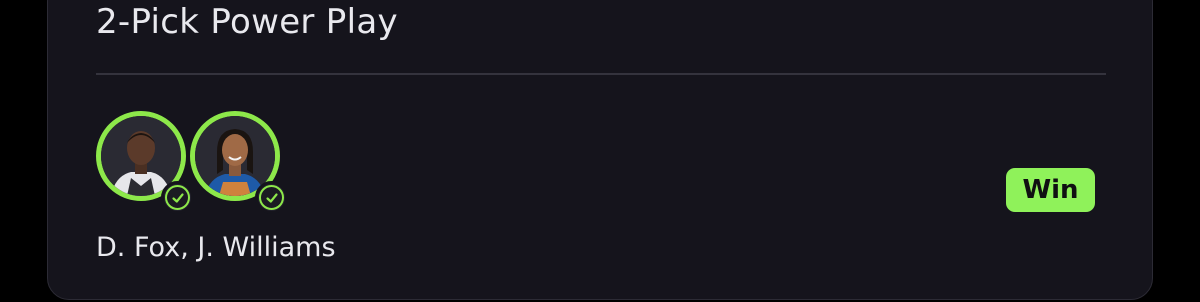 This screenshot has width=1200, height=302. I want to click on entry-title: 2-Pick Power Play, so click(247, 22).